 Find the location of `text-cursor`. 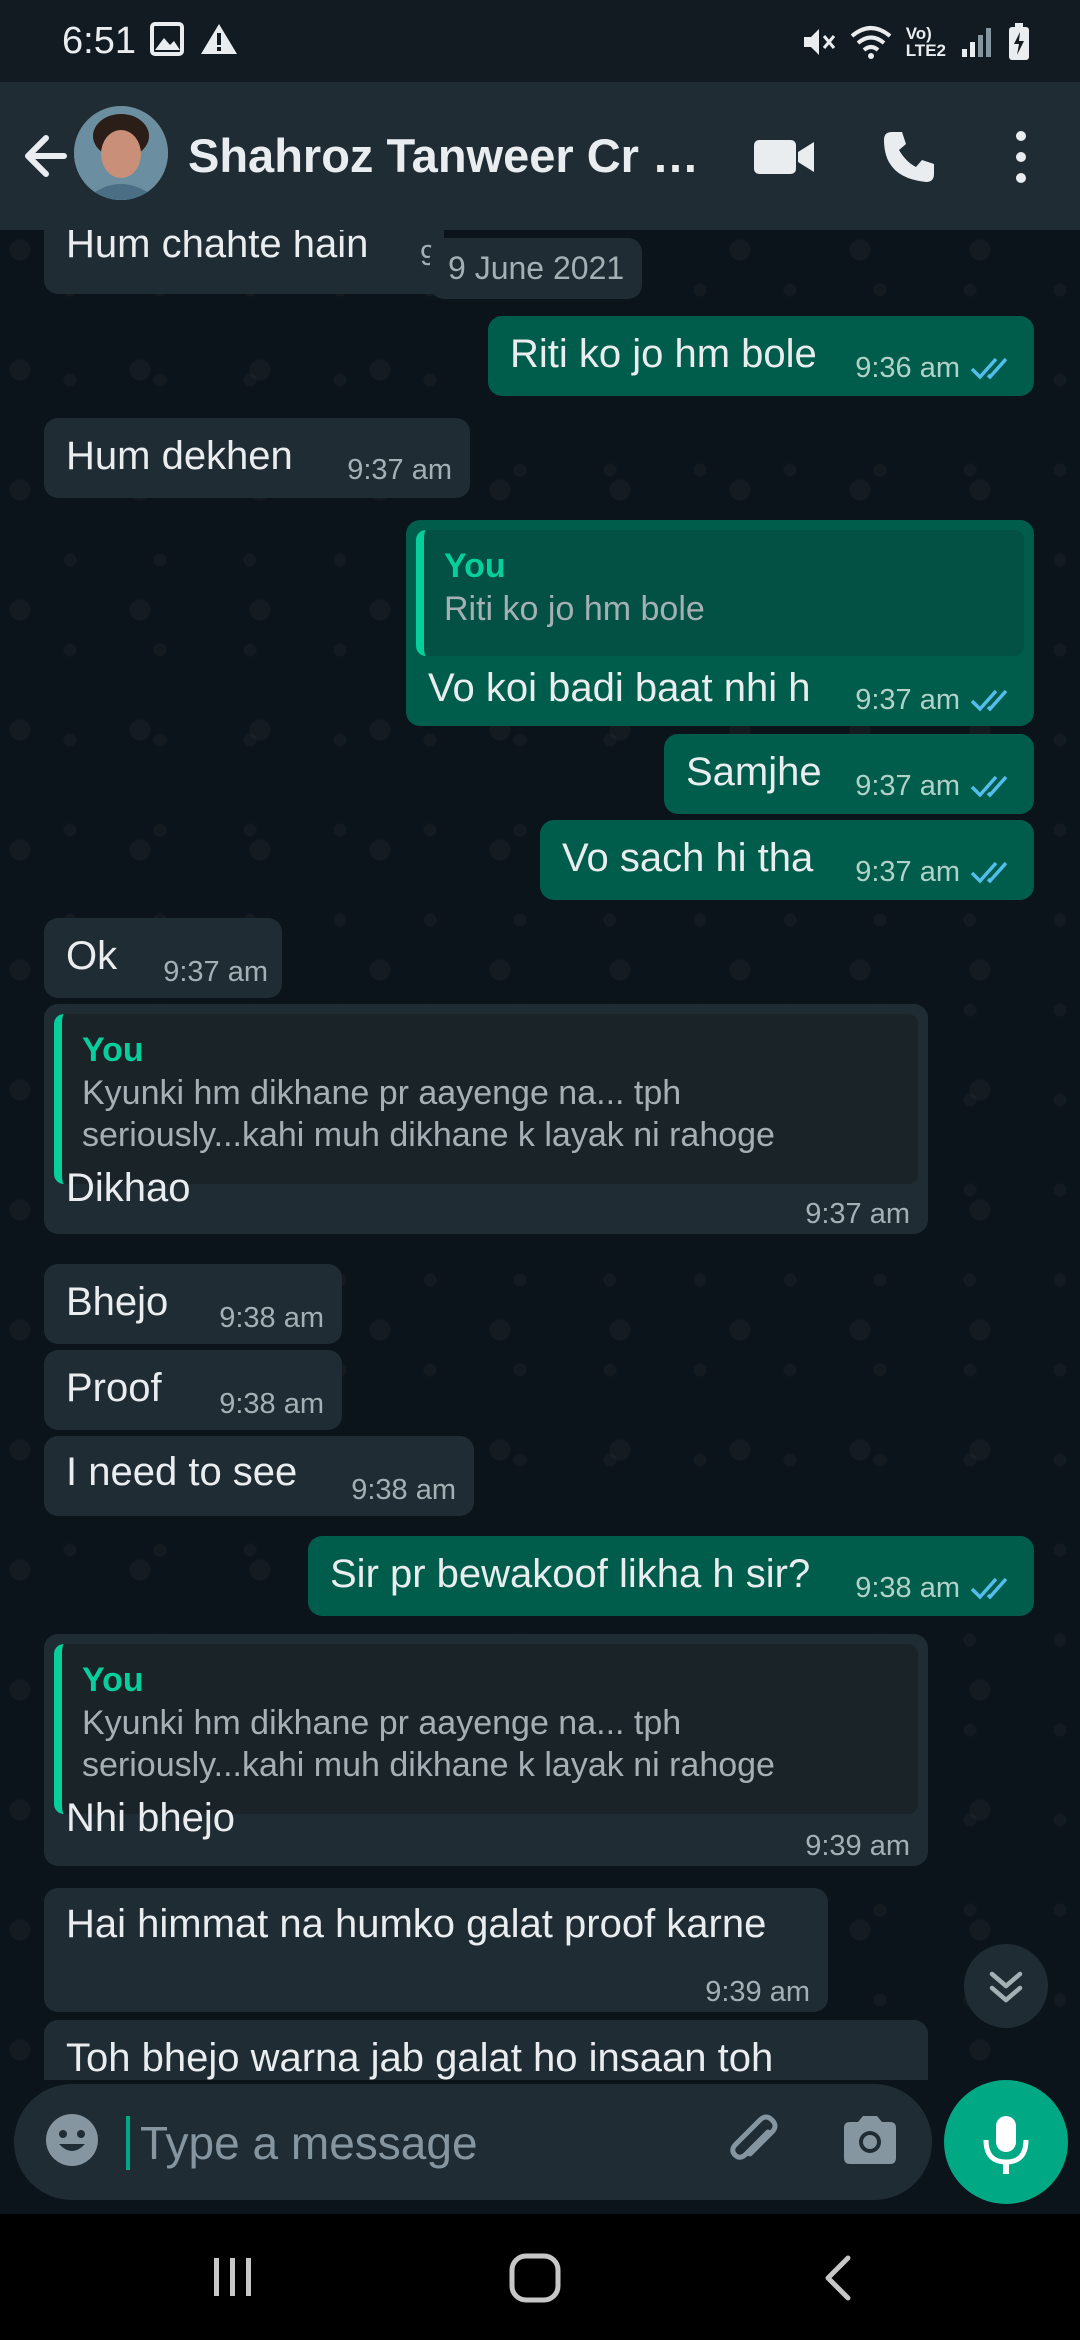

text-cursor is located at coordinates (128, 2143).